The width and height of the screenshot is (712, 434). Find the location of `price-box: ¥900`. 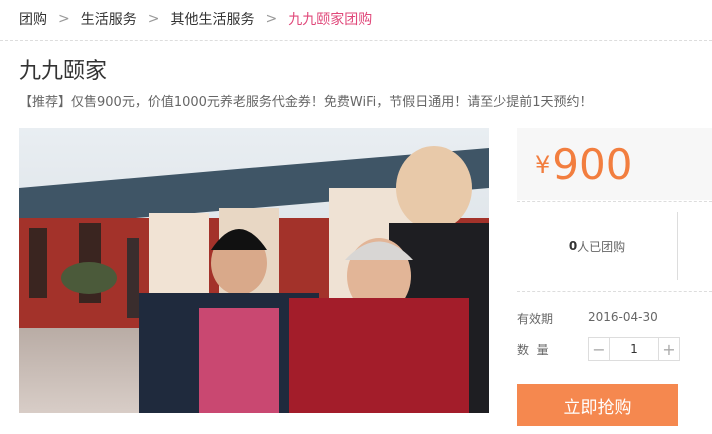

price-box: ¥900 is located at coordinates (614, 164).